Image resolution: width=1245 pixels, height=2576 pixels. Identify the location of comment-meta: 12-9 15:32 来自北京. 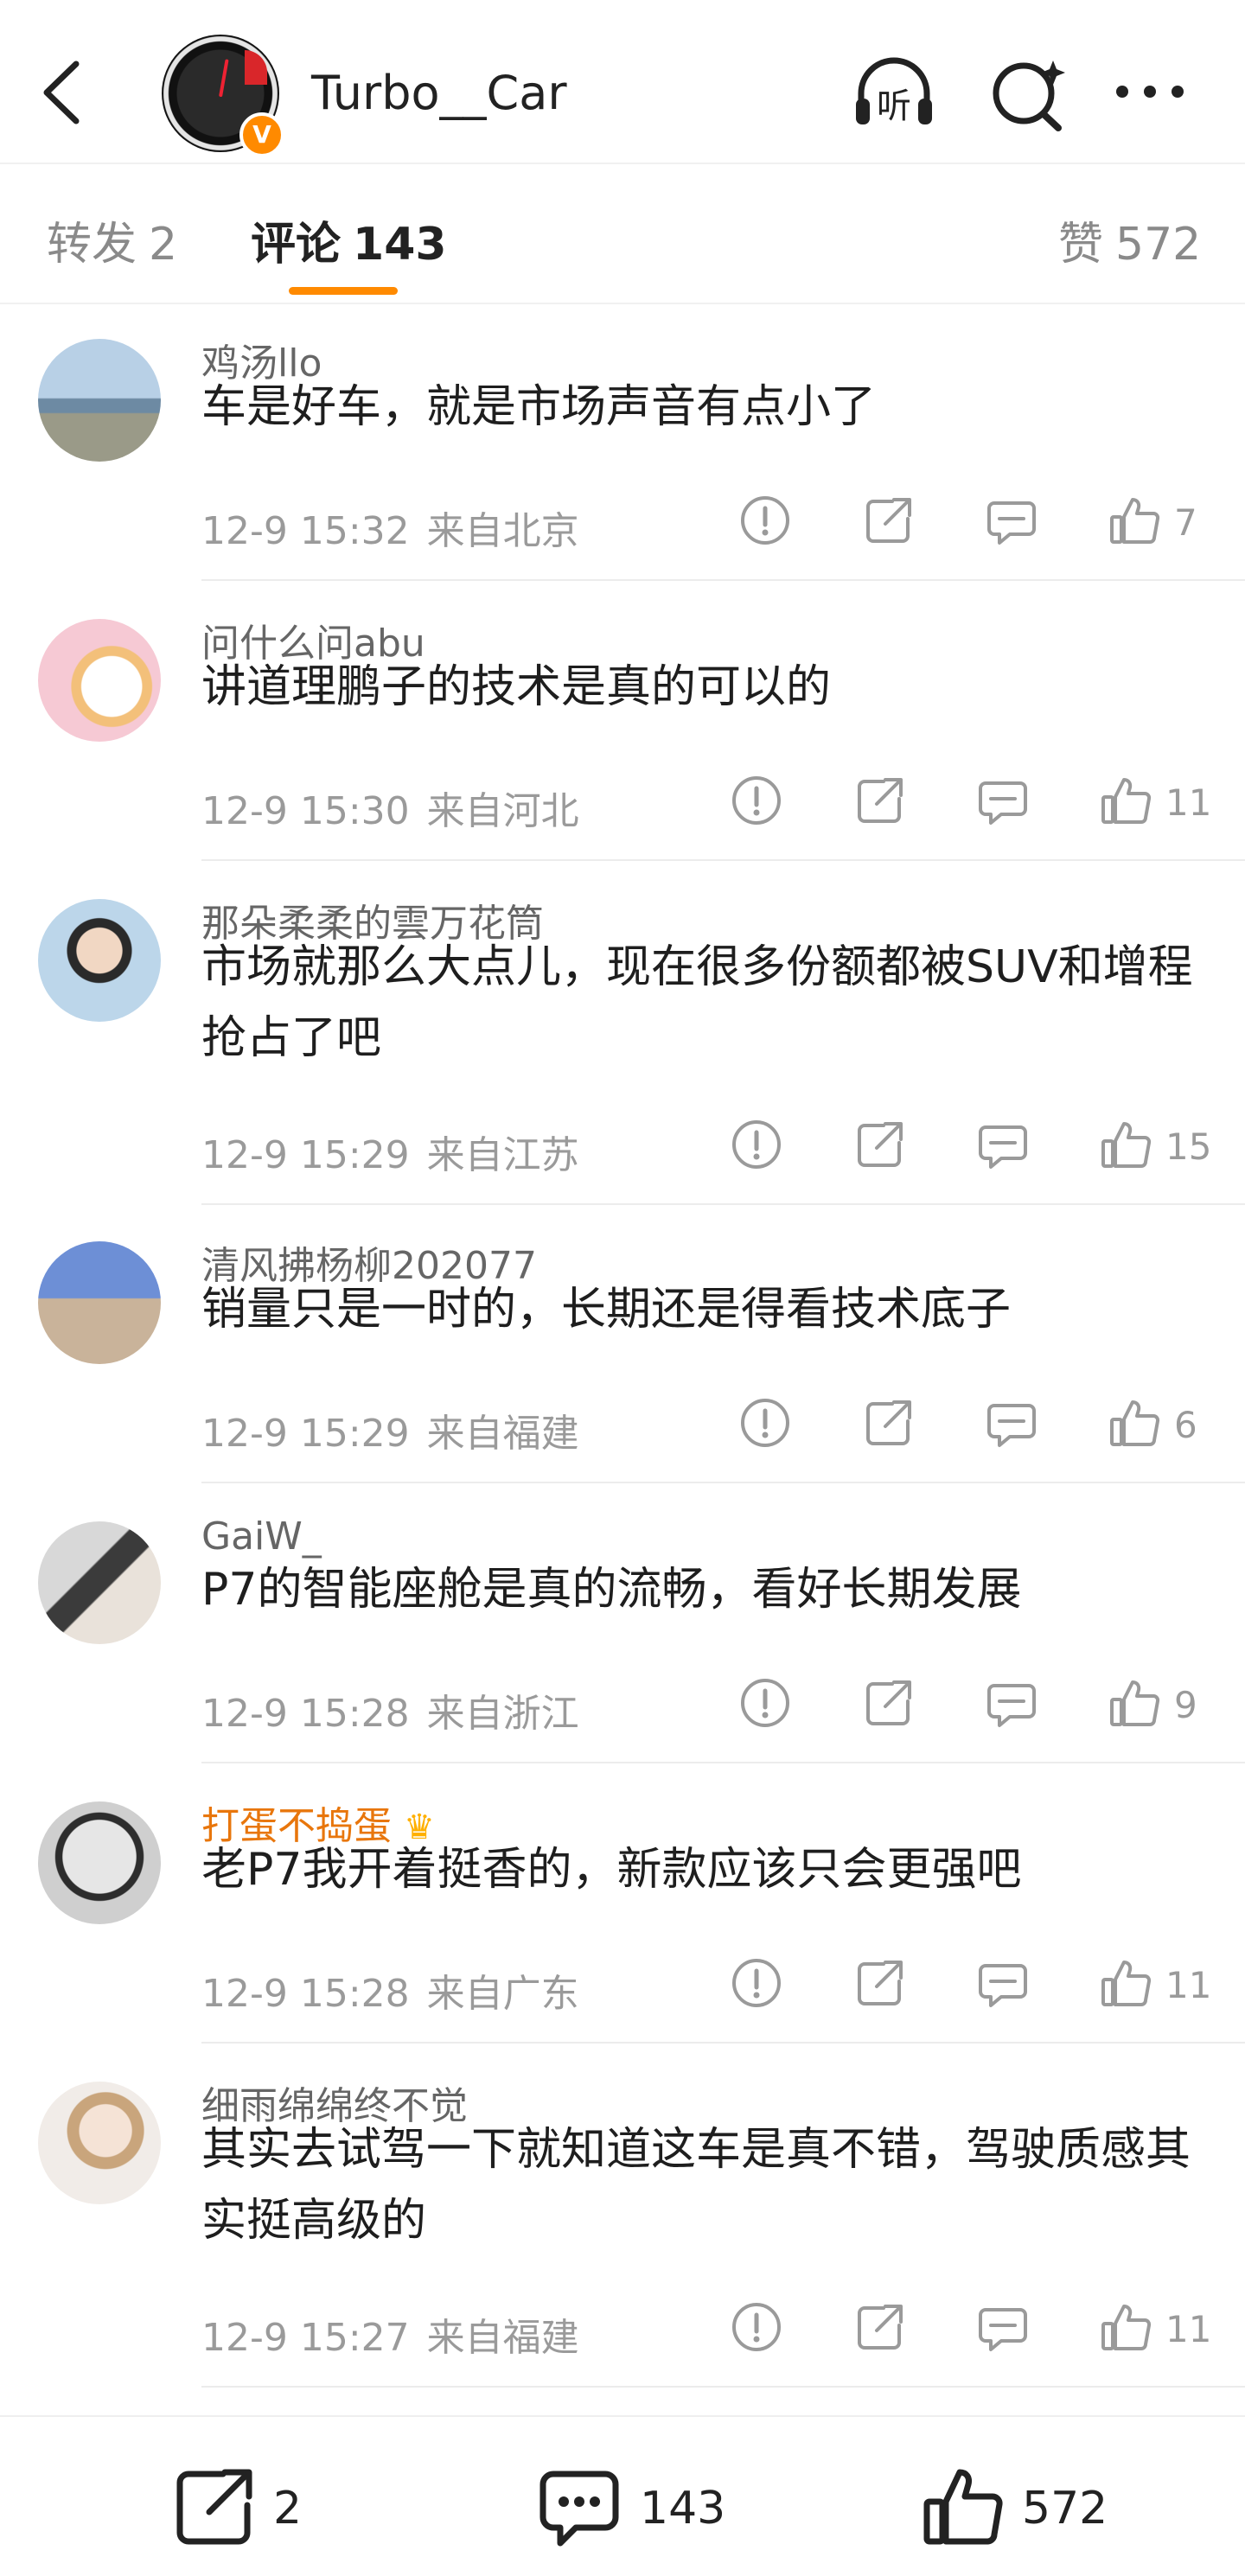
(390, 527).